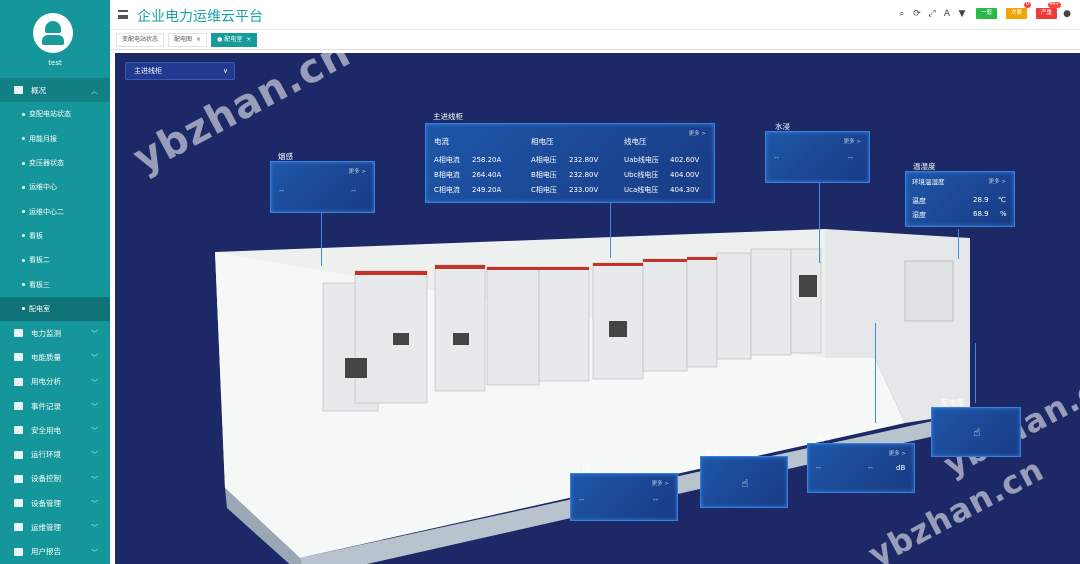 The image size is (1080, 564). What do you see at coordinates (123, 14) in the screenshot?
I see `menu-icon` at bounding box center [123, 14].